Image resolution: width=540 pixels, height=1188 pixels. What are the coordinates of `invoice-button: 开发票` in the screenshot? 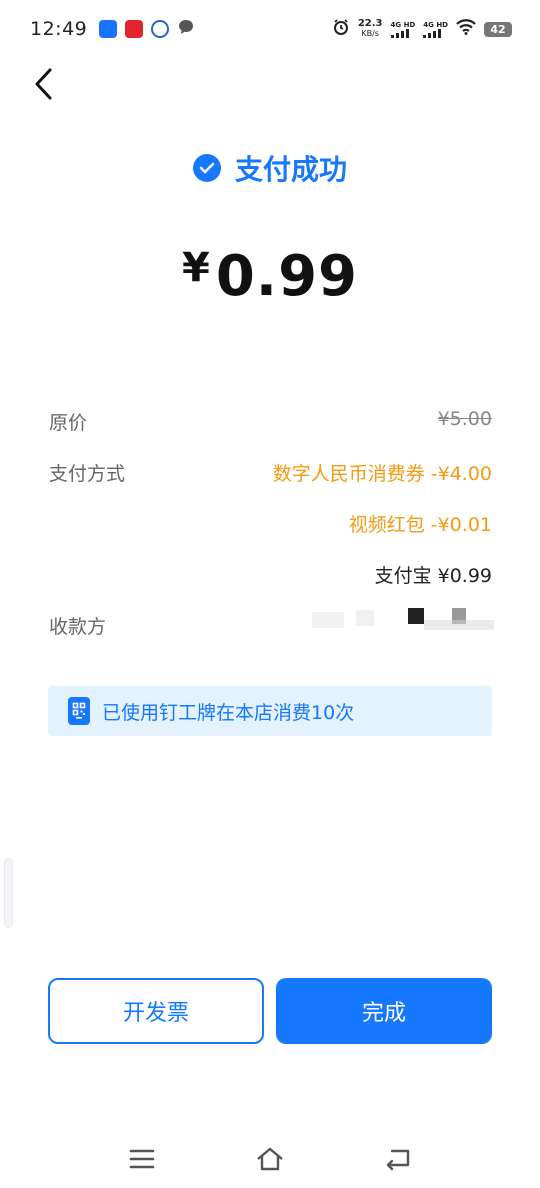 It's located at (156, 1011).